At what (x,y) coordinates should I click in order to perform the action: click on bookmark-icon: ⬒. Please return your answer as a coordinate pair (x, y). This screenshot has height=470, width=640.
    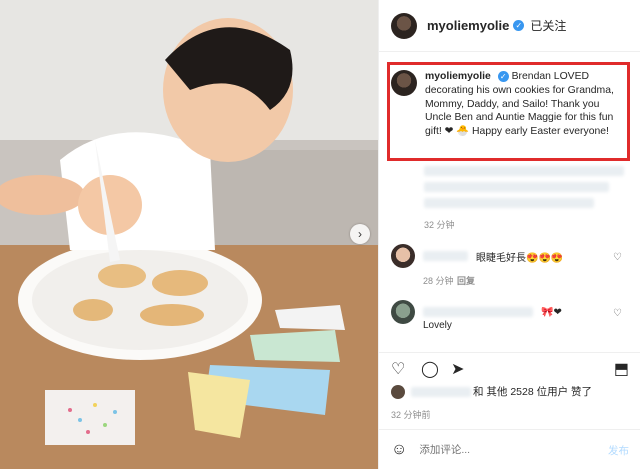
    Looking at the image, I should click on (621, 369).